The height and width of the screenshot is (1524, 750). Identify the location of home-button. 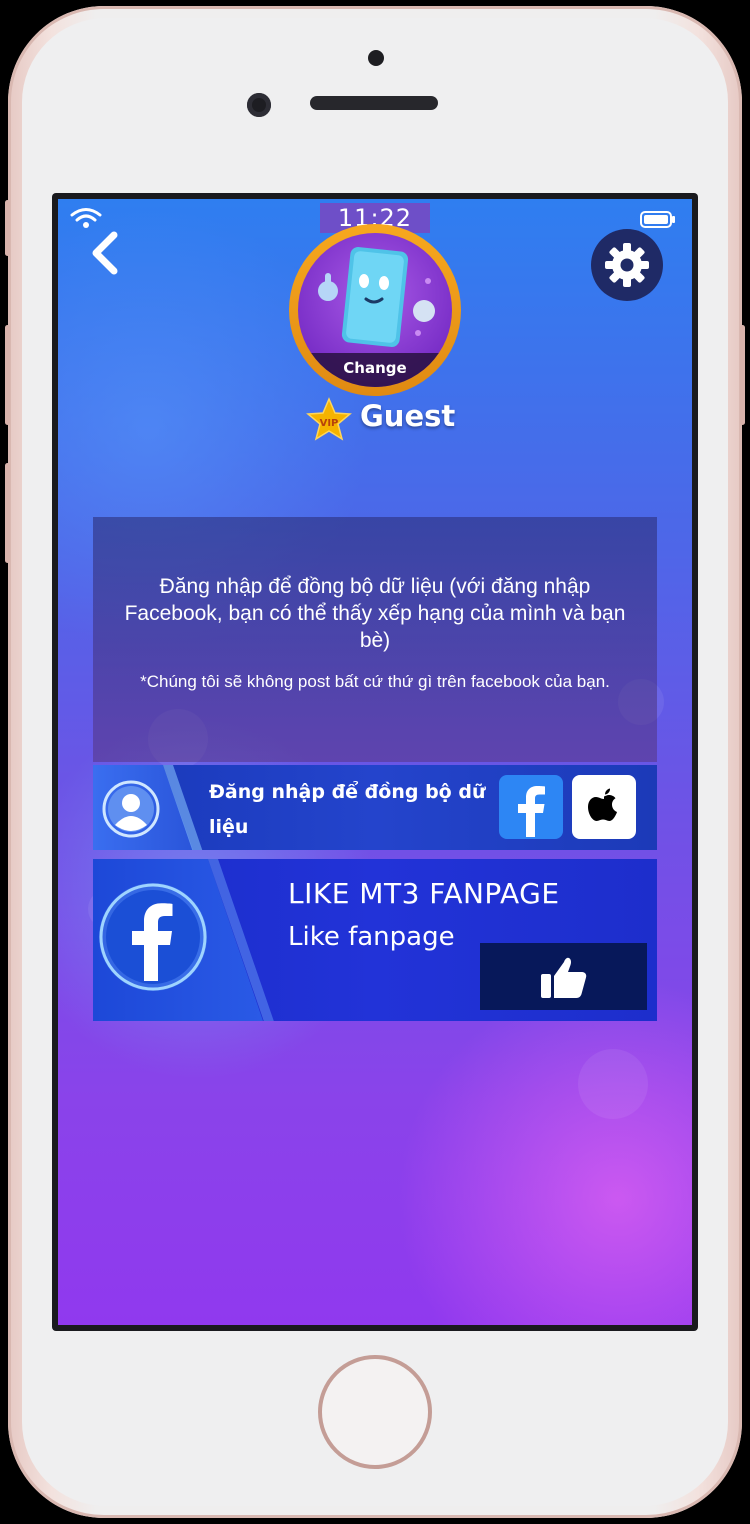
(375, 1412).